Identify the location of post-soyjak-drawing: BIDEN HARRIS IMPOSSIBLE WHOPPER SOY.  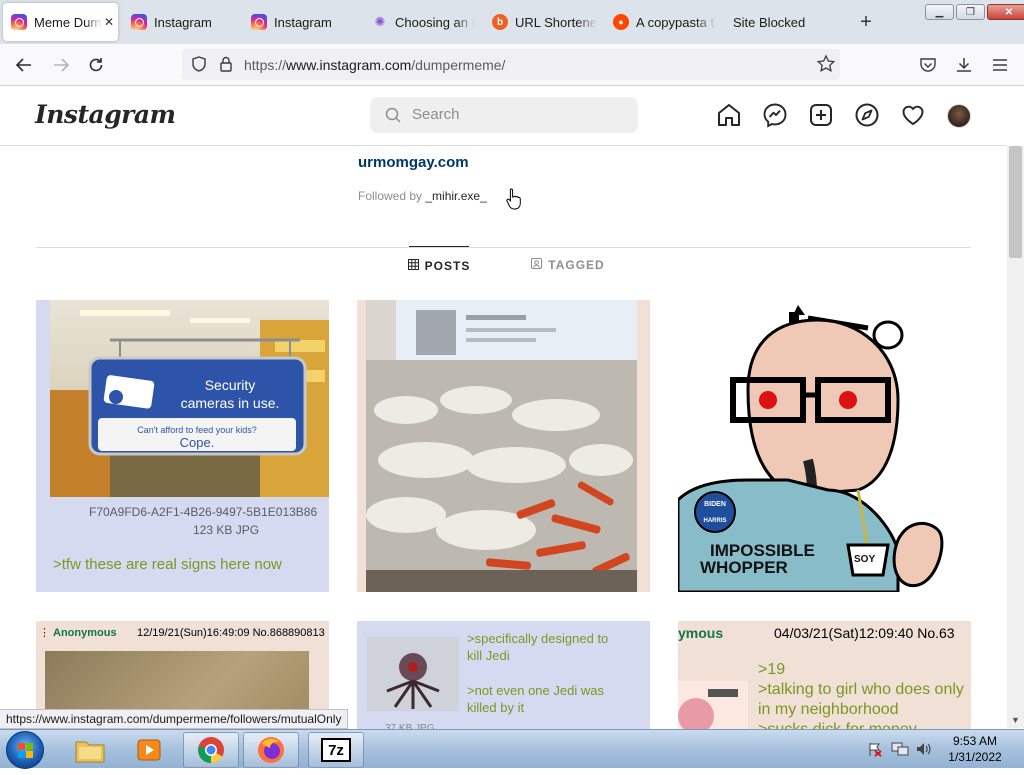
(824, 446).